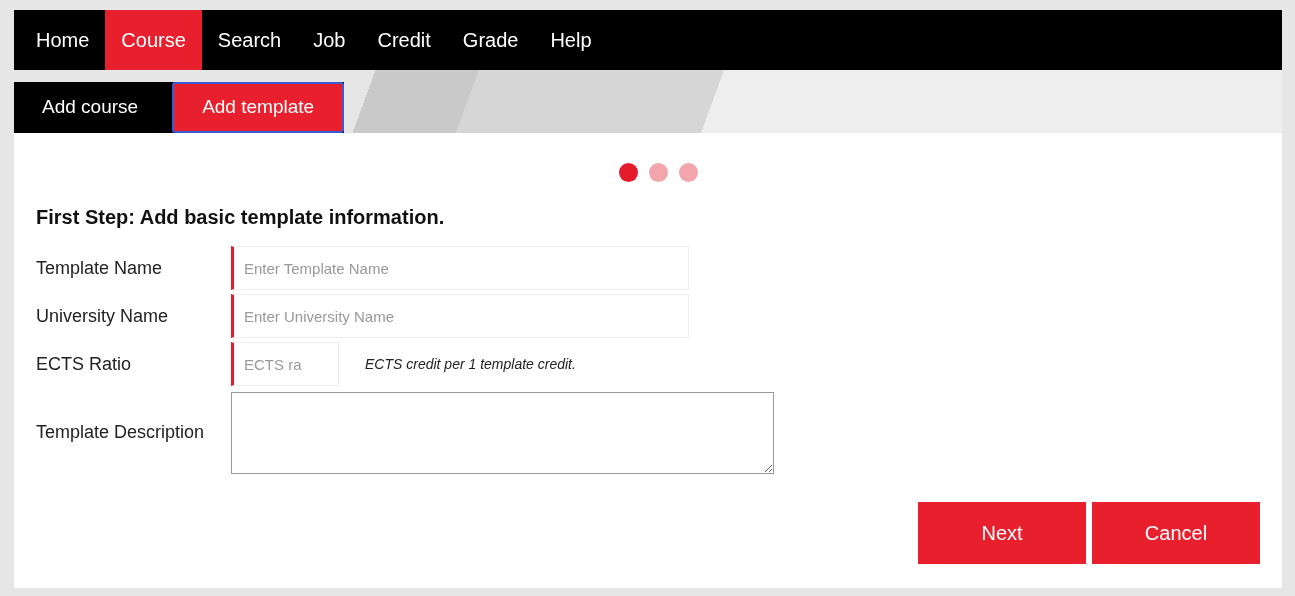 This screenshot has width=1295, height=596. I want to click on nav-item: Home, so click(63, 40).